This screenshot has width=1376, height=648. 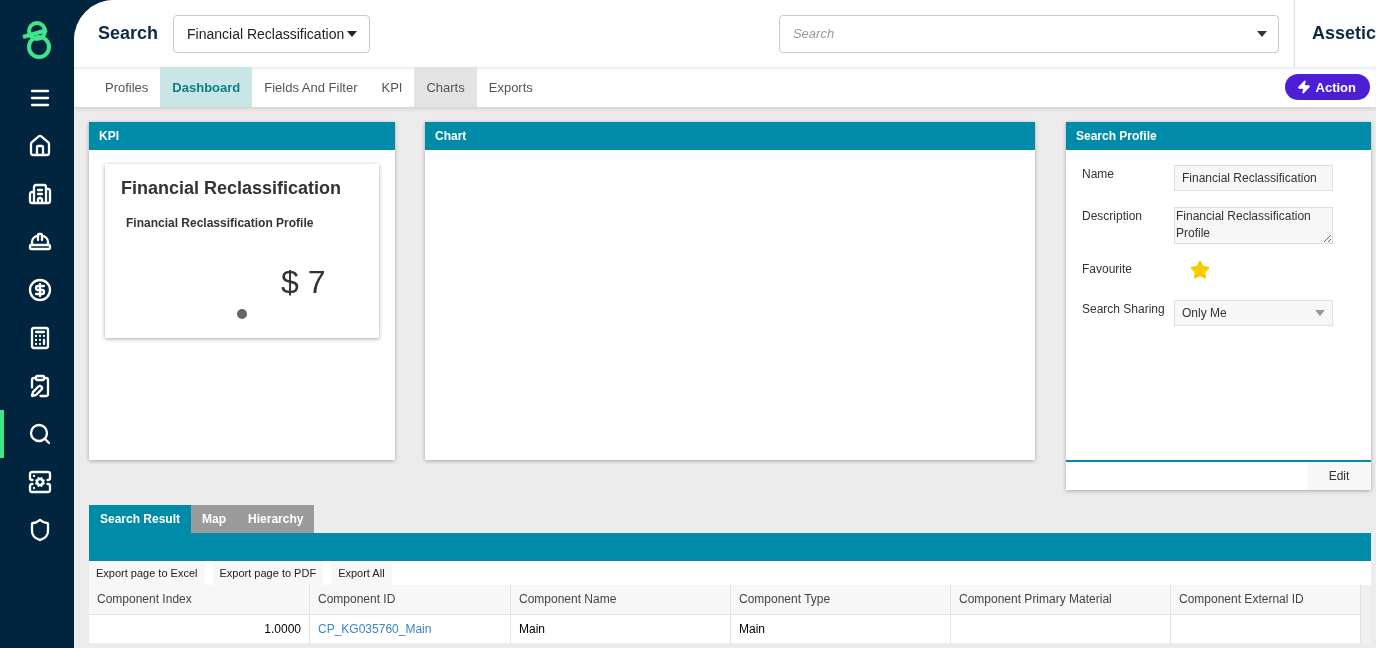 What do you see at coordinates (311, 87) in the screenshot?
I see `tab: Fields And Filter` at bounding box center [311, 87].